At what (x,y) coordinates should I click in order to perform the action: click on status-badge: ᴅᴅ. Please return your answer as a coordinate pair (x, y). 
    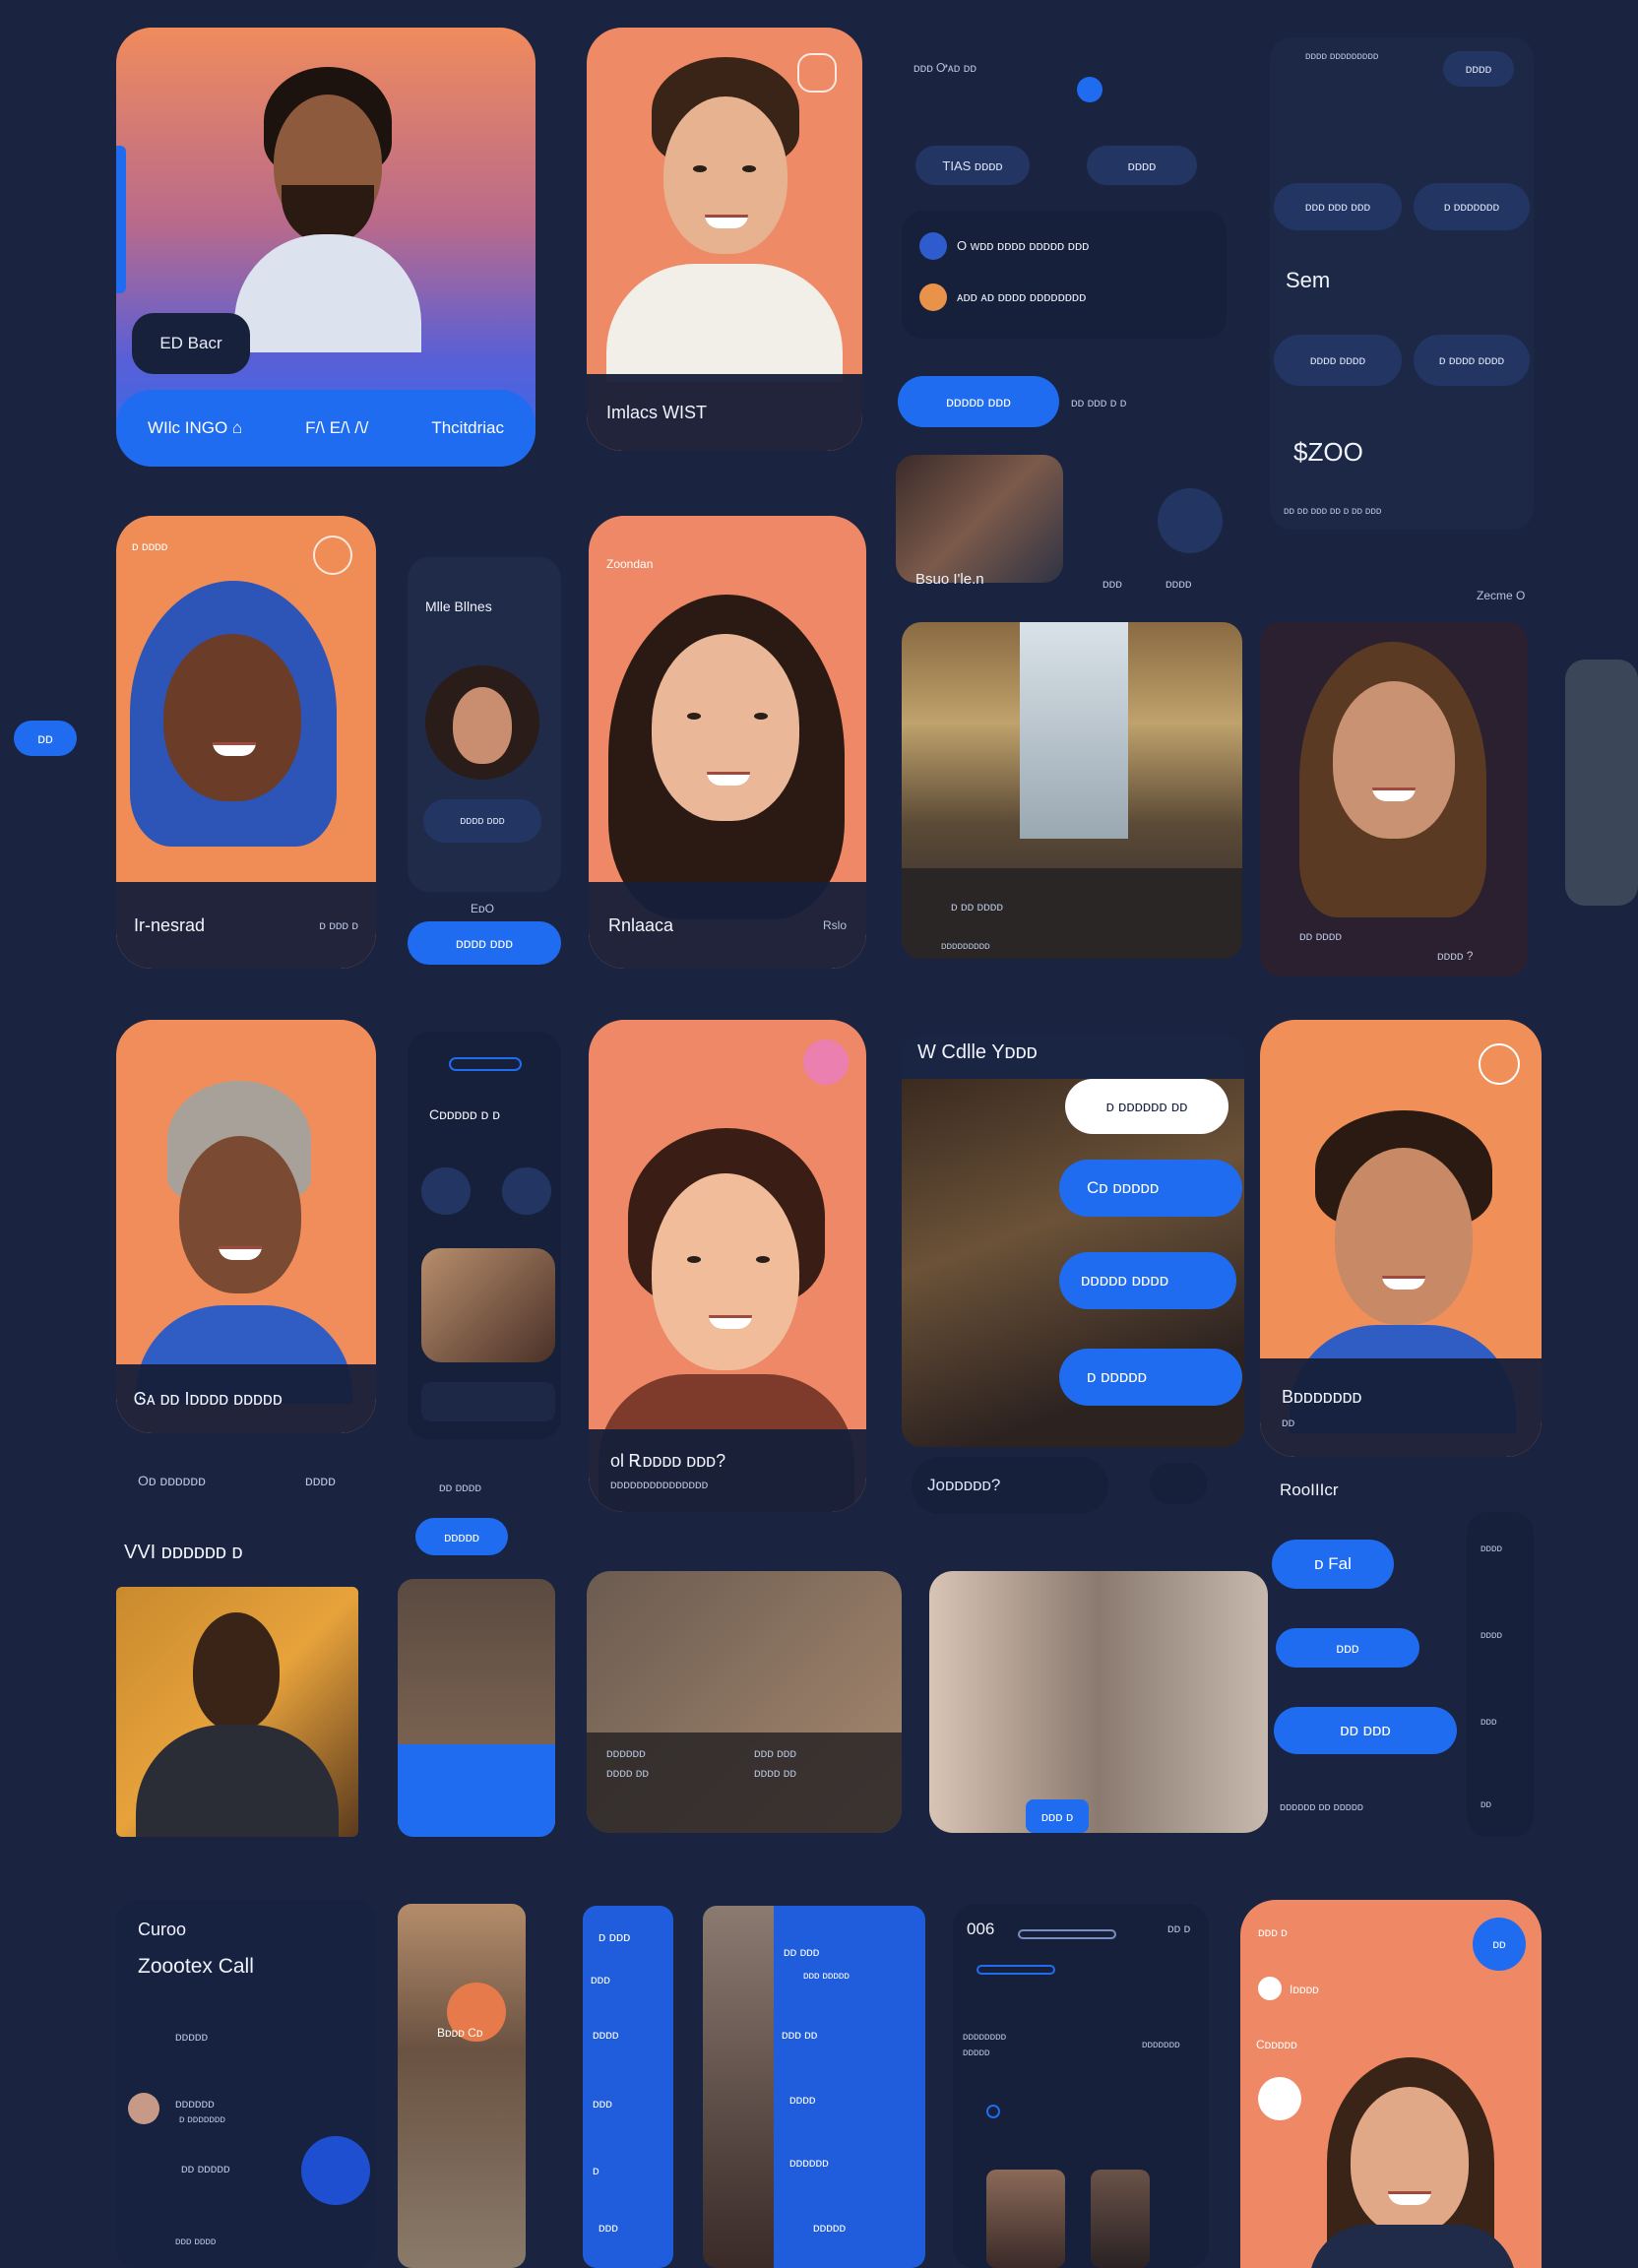
    Looking at the image, I should click on (1499, 1944).